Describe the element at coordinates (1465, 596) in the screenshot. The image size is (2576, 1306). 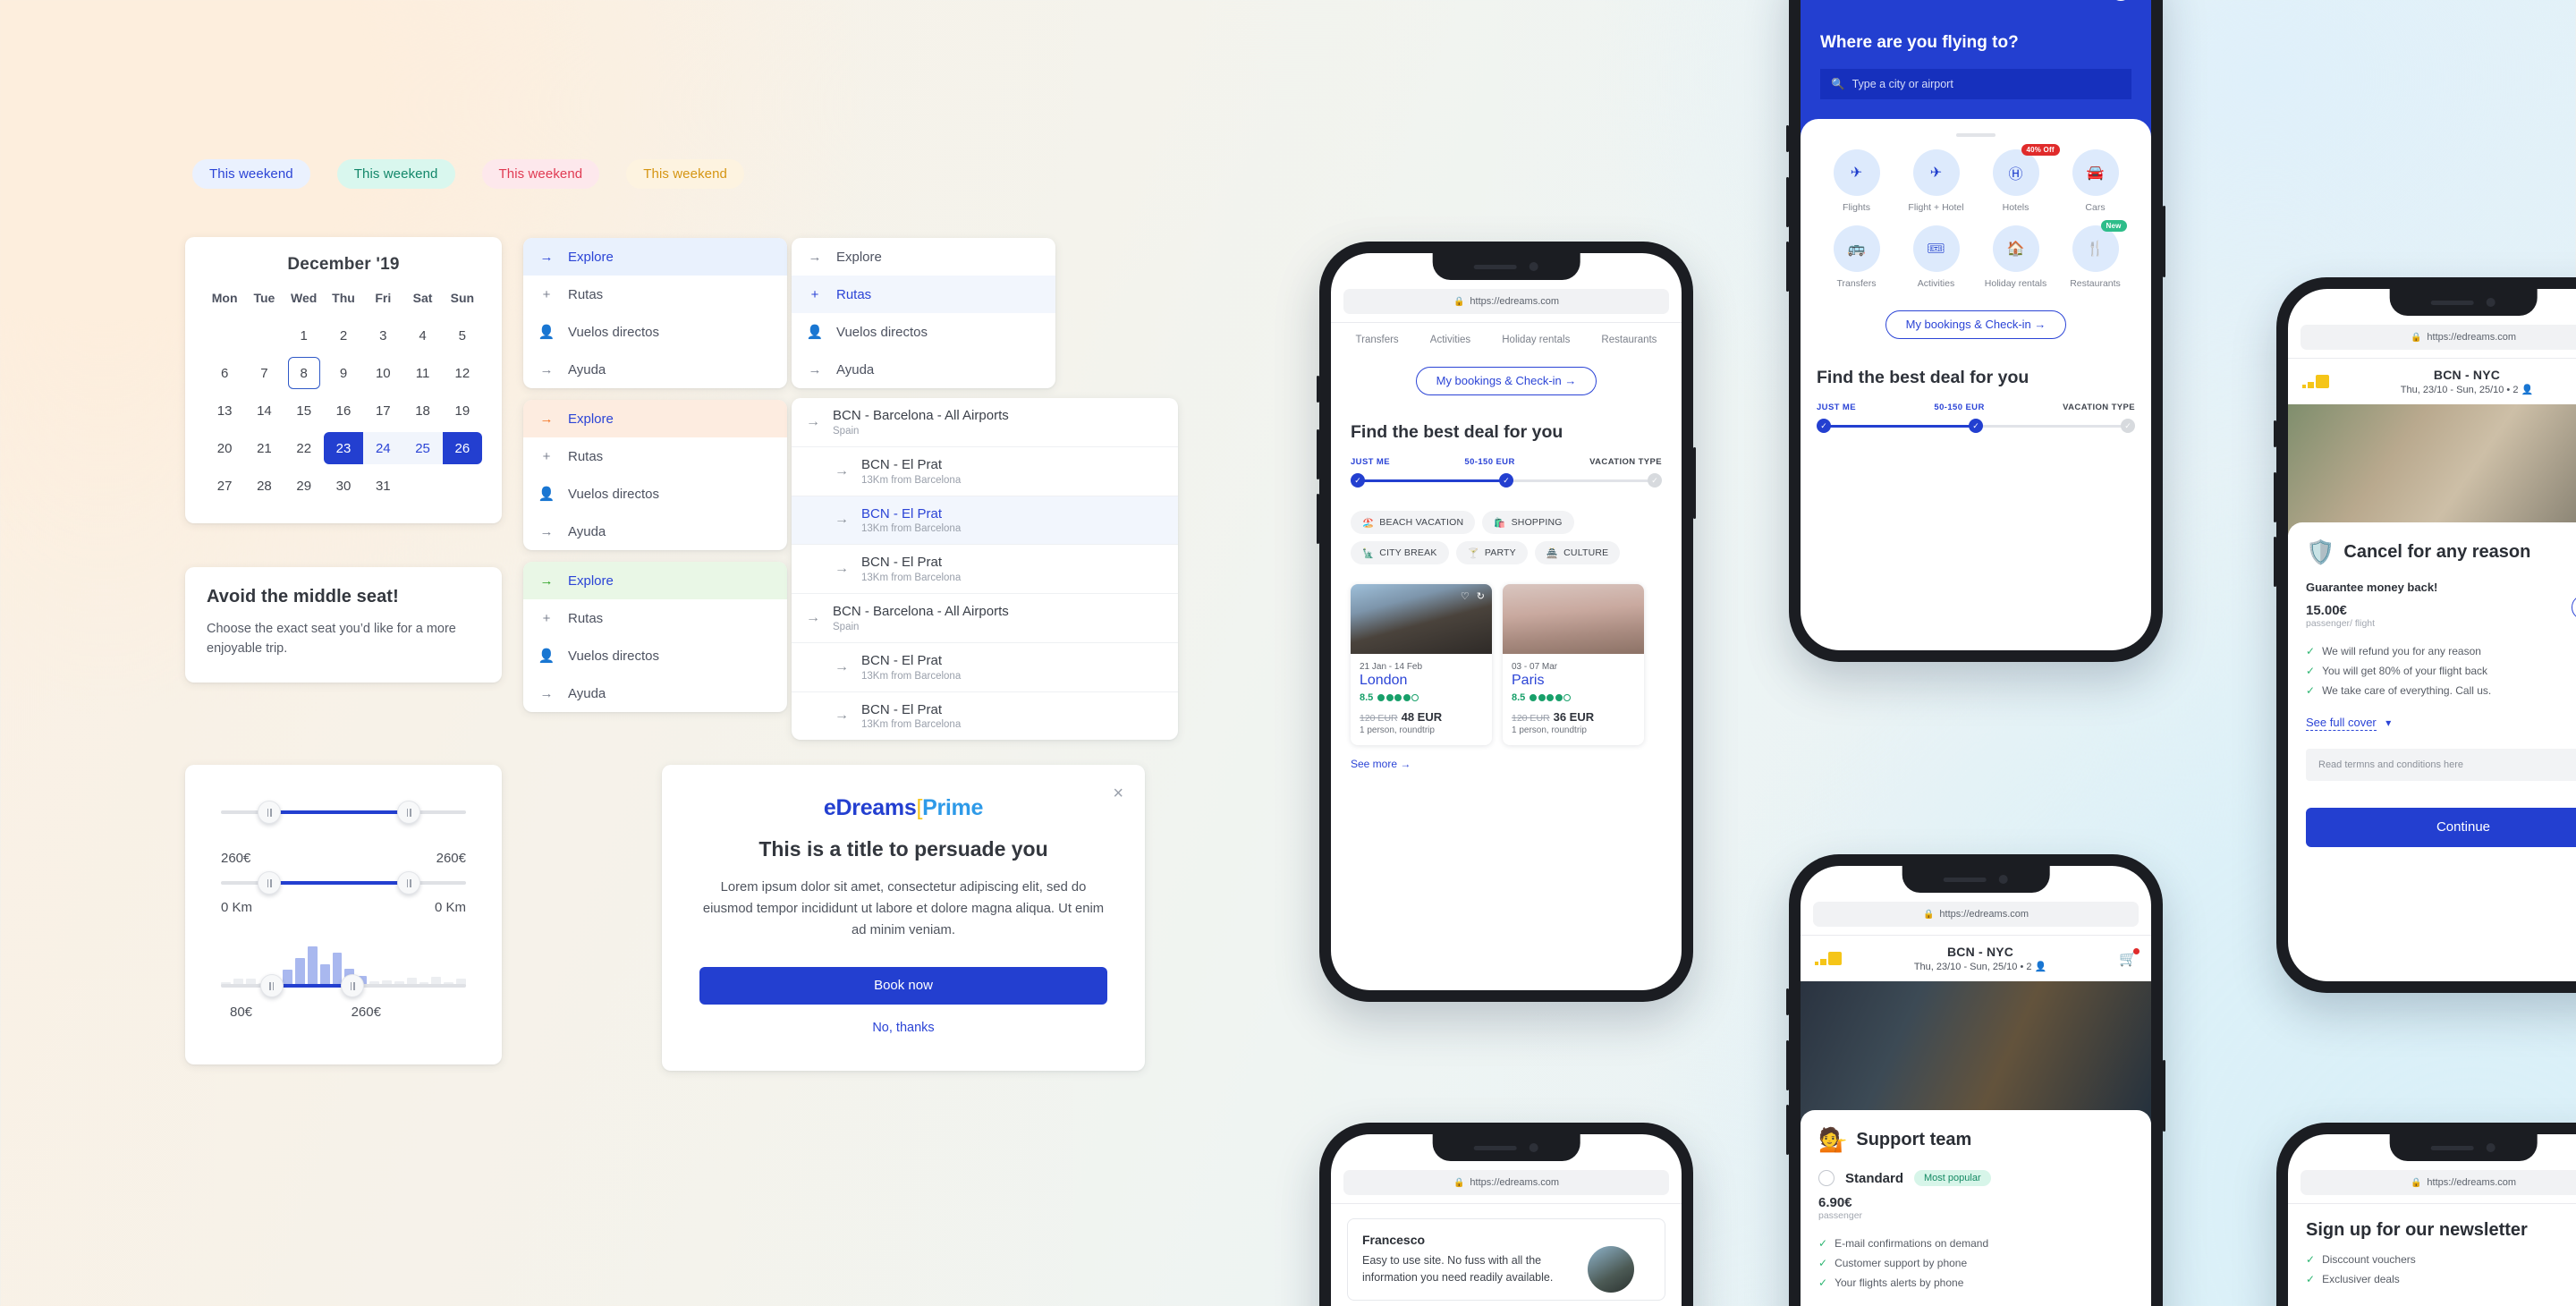
I see `favorite-heart-icon: ♡` at that location.